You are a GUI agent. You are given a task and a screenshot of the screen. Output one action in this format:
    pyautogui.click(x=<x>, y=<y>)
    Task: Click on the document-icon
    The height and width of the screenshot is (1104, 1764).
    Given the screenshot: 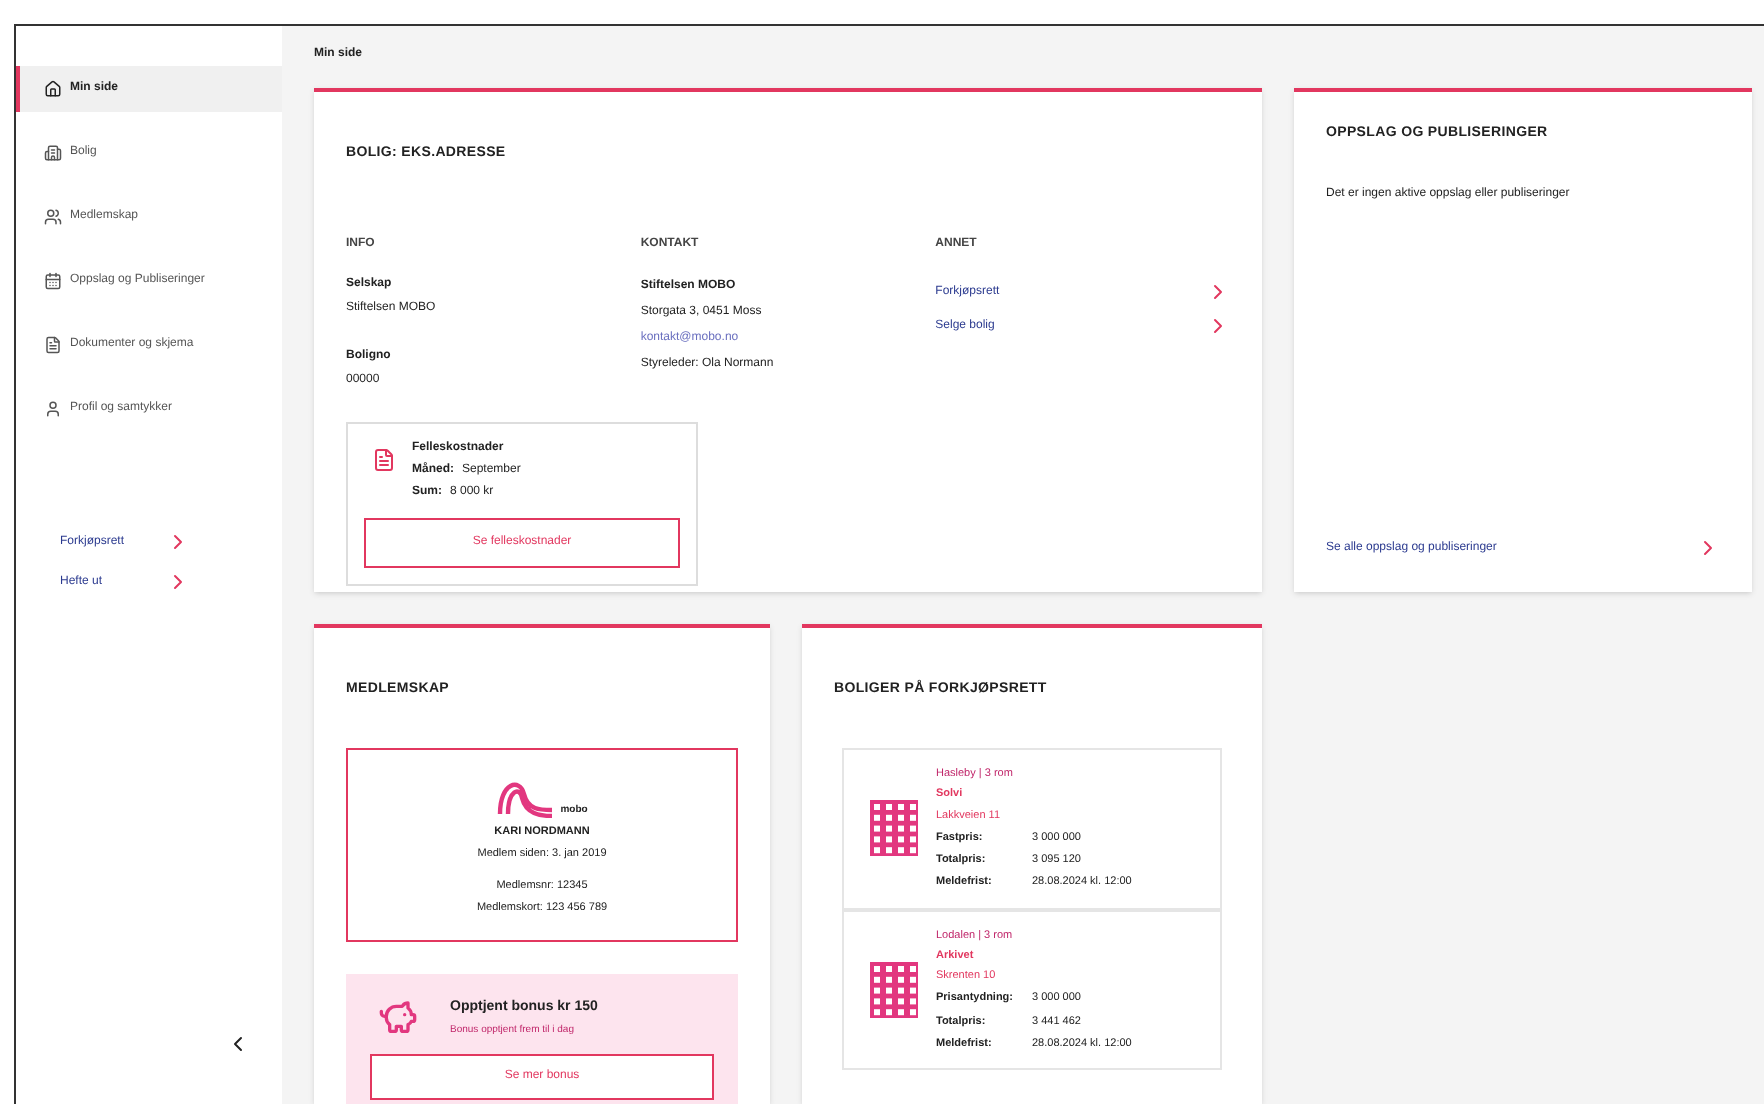 What is the action you would take?
    pyautogui.click(x=384, y=460)
    